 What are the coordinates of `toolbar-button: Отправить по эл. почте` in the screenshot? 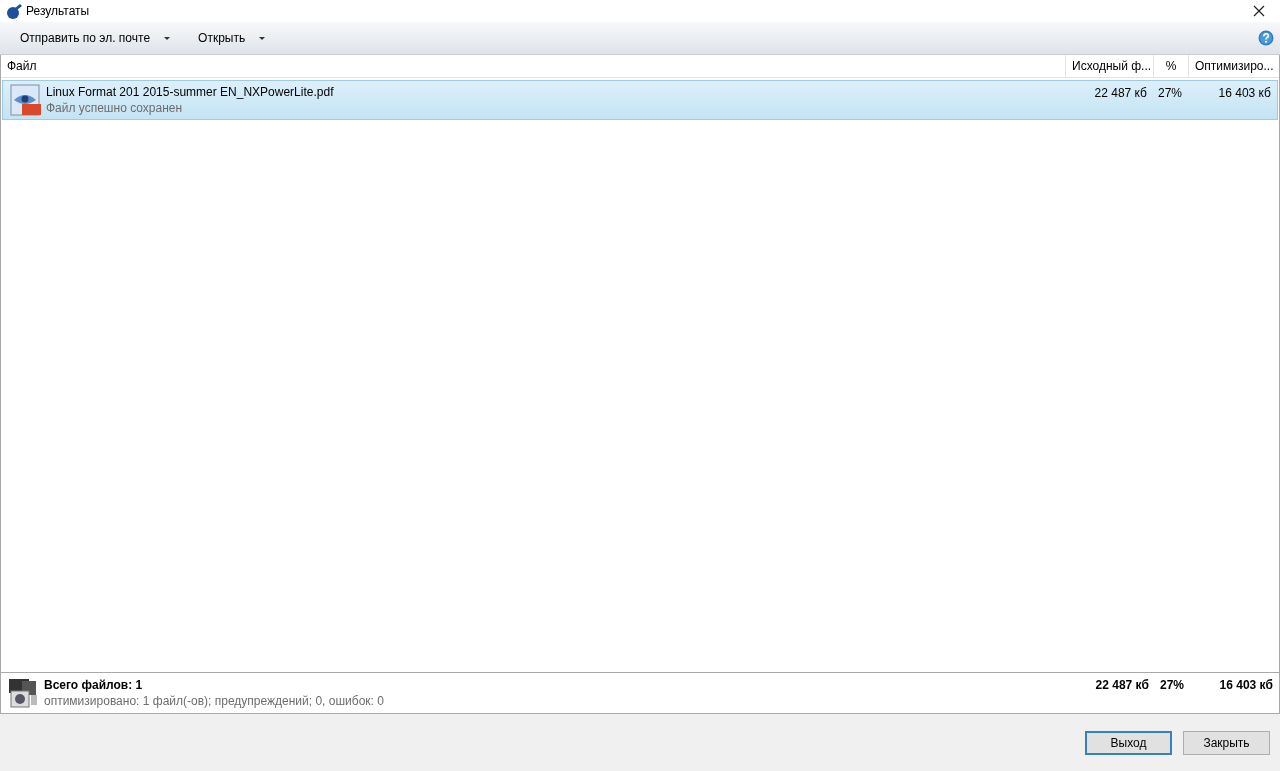 It's located at (85, 38).